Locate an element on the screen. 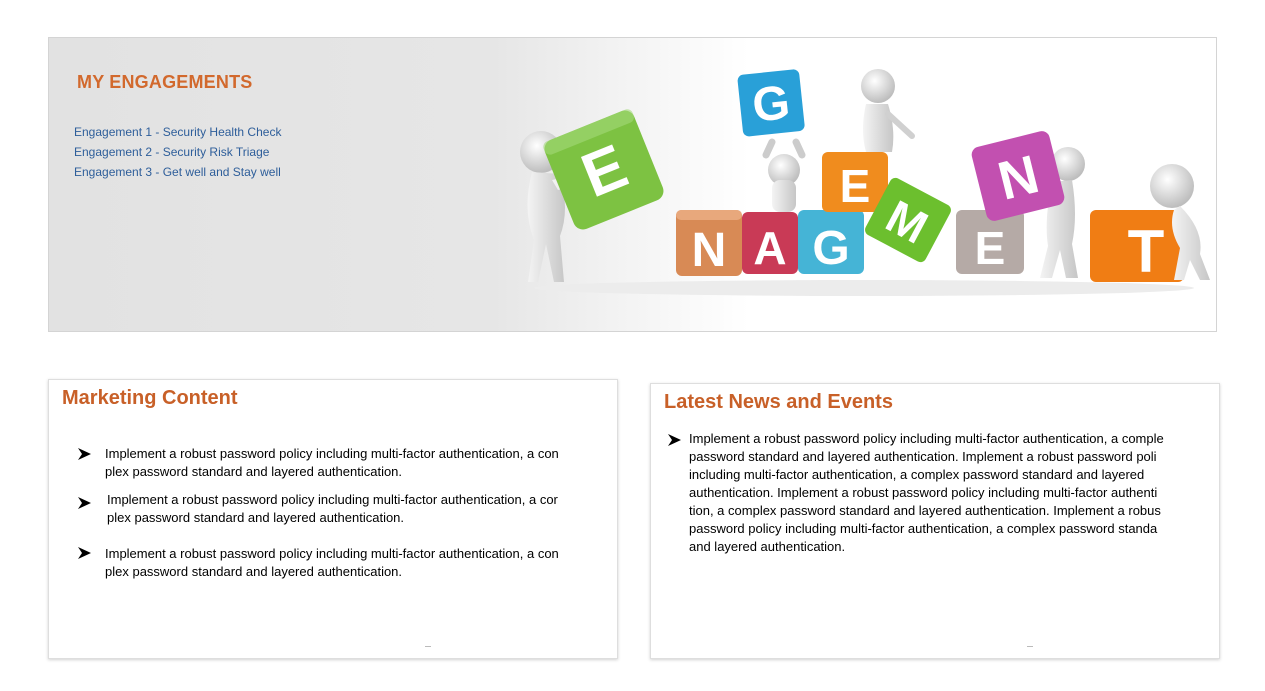 Image resolution: width=1265 pixels, height=691 pixels. svg-text: T is located at coordinates (1146, 251).